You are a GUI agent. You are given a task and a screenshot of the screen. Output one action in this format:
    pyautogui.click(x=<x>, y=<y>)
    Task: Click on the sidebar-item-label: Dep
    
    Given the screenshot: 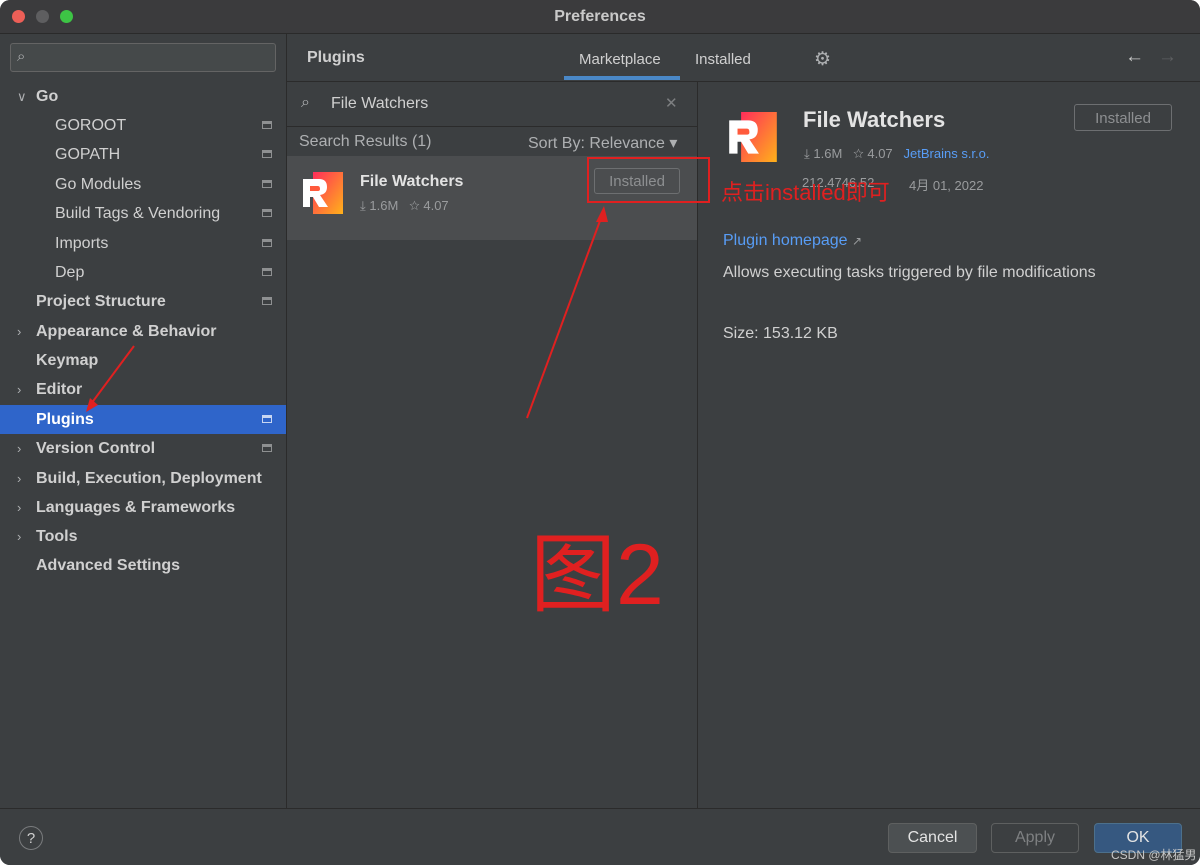 What is the action you would take?
    pyautogui.click(x=70, y=272)
    